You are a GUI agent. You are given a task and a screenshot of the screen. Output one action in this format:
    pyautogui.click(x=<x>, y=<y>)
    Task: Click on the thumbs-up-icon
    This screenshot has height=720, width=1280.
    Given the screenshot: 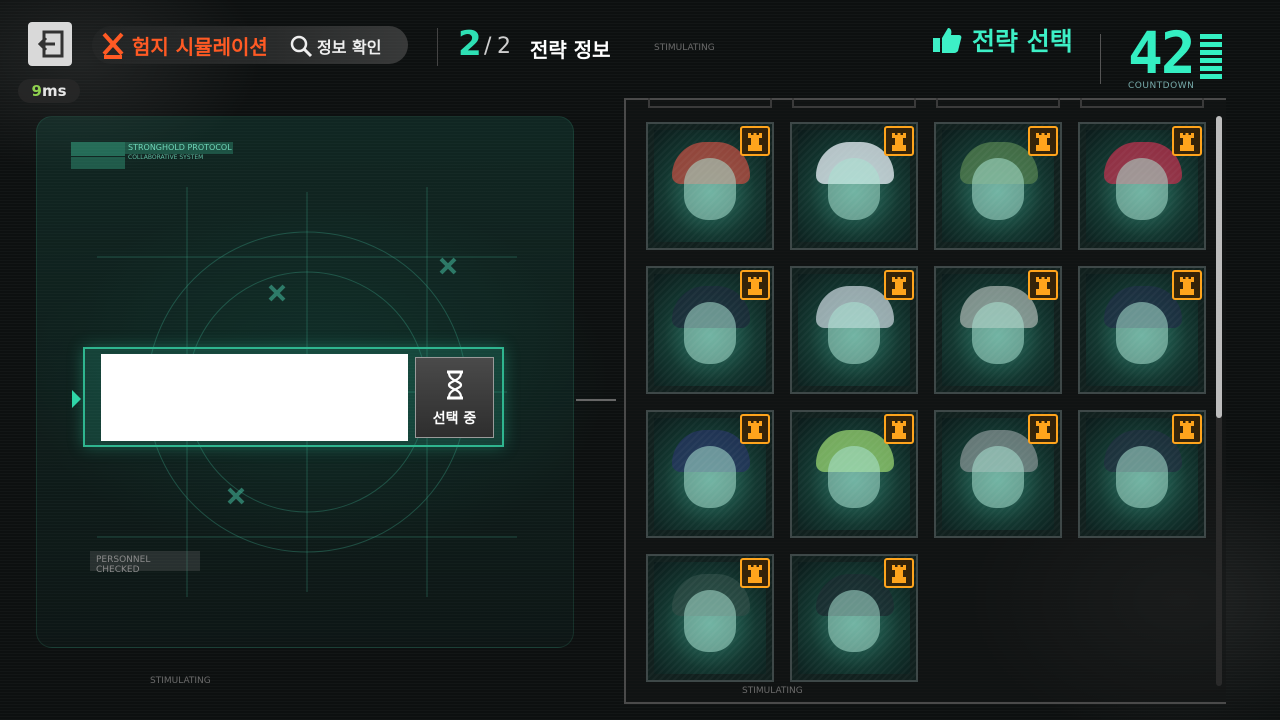 What is the action you would take?
    pyautogui.click(x=947, y=40)
    